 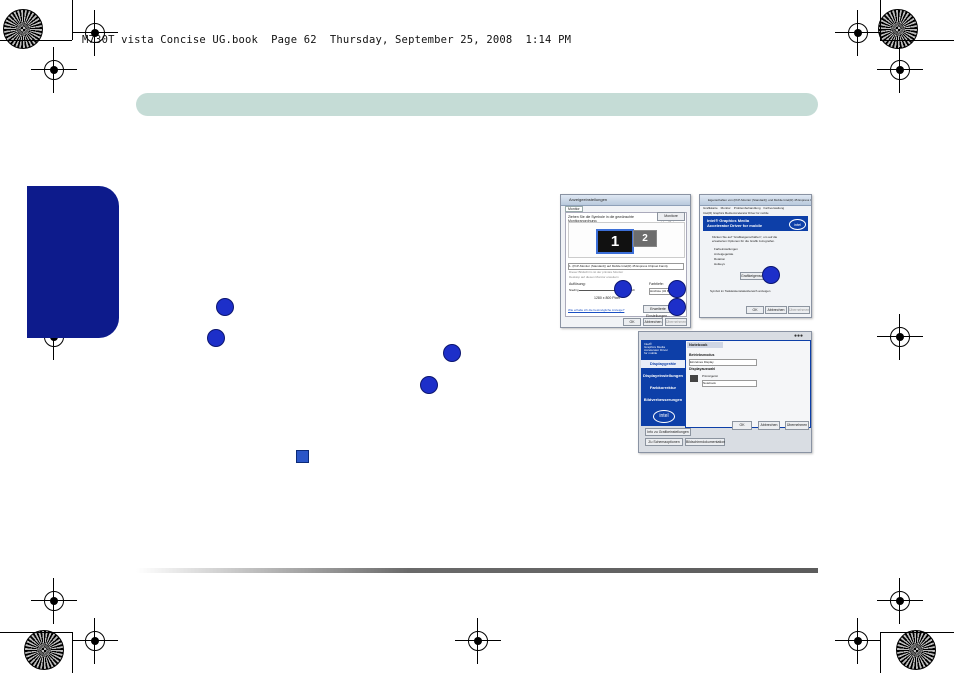 What do you see at coordinates (723, 362) in the screenshot?
I see `operating-mode-select: Einzelnes Display` at bounding box center [723, 362].